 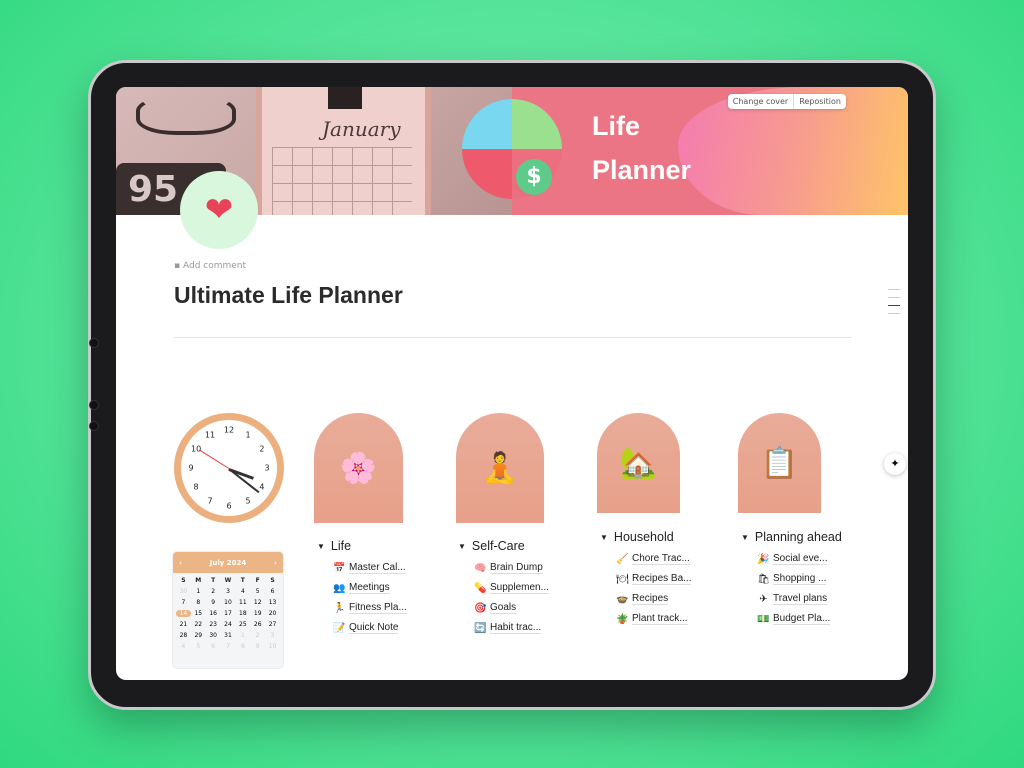 I want to click on add-comment-button: ▪ Add comment, so click(x=210, y=266).